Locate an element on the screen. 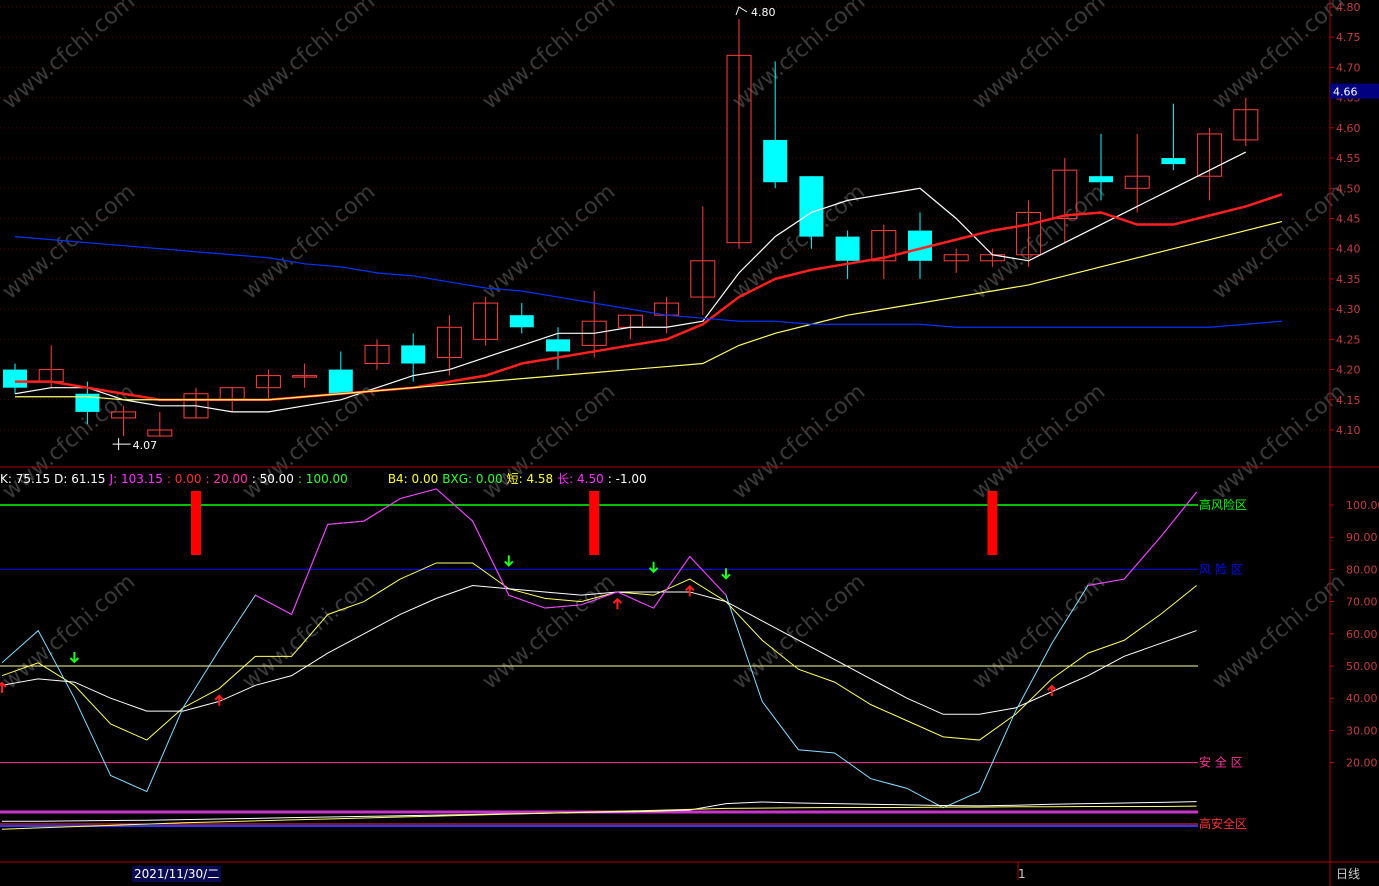 Image resolution: width=1379 pixels, height=886 pixels. legend-item: : 20.00 is located at coordinates (226, 479).